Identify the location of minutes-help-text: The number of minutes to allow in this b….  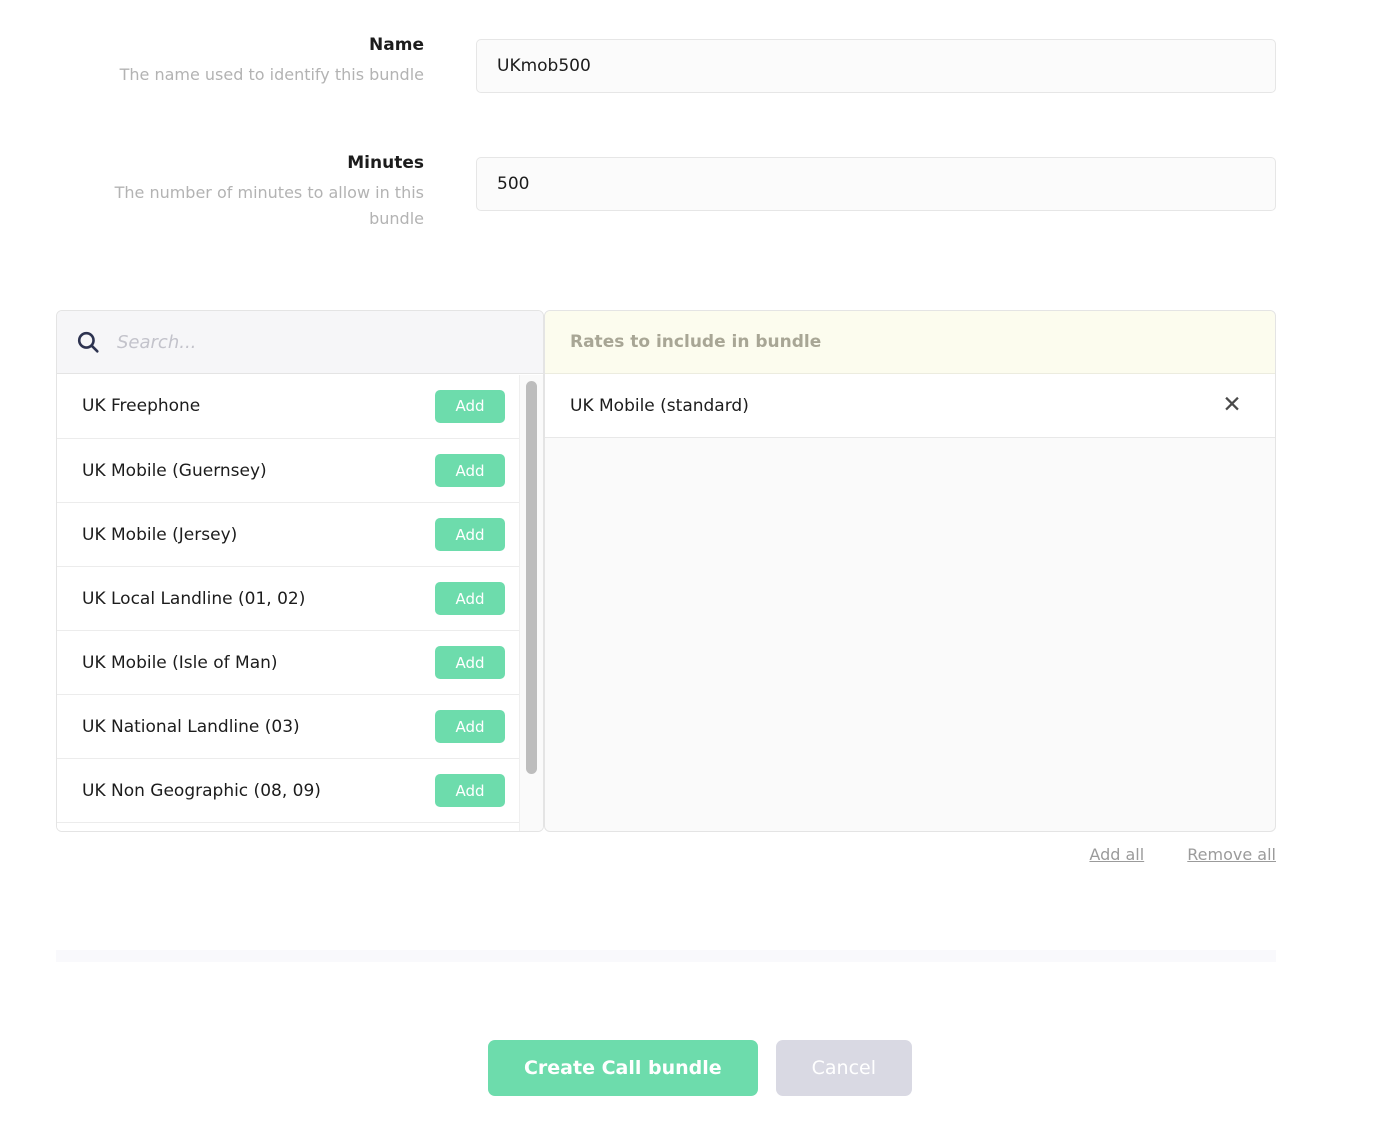
(269, 205).